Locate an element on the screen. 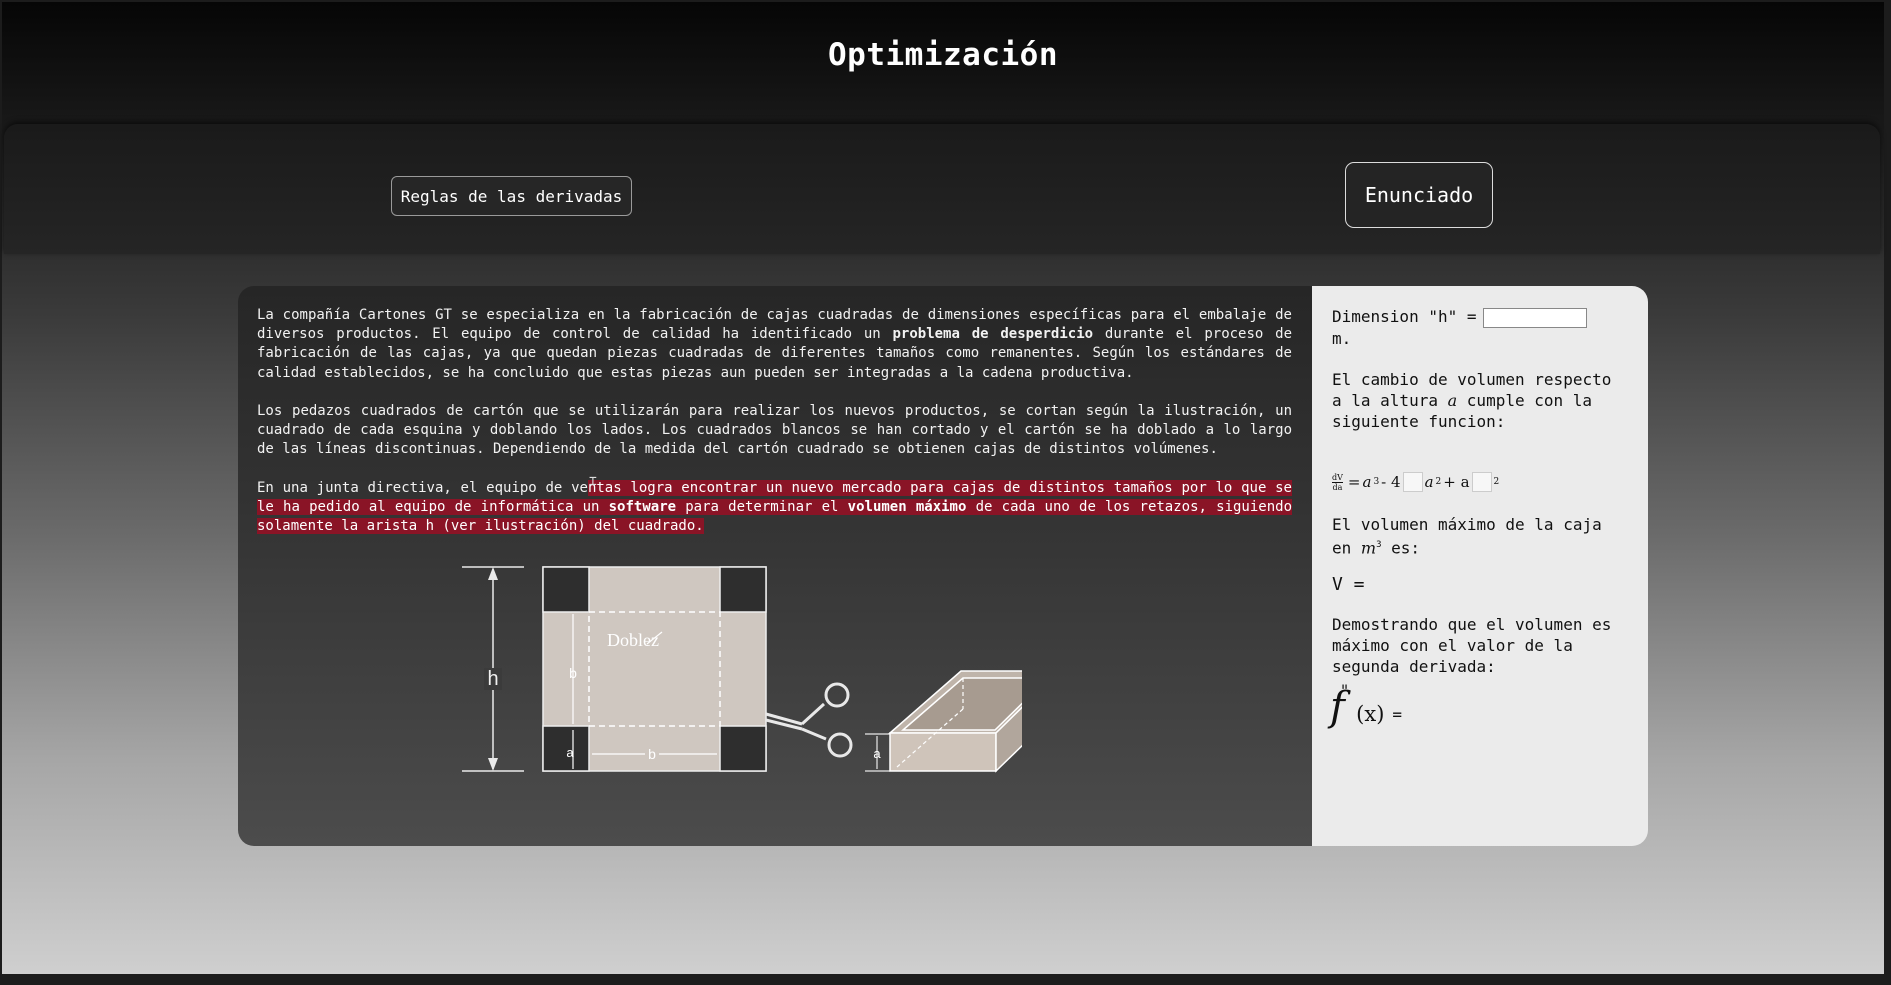  page-title: Optimización is located at coordinates (943, 55).